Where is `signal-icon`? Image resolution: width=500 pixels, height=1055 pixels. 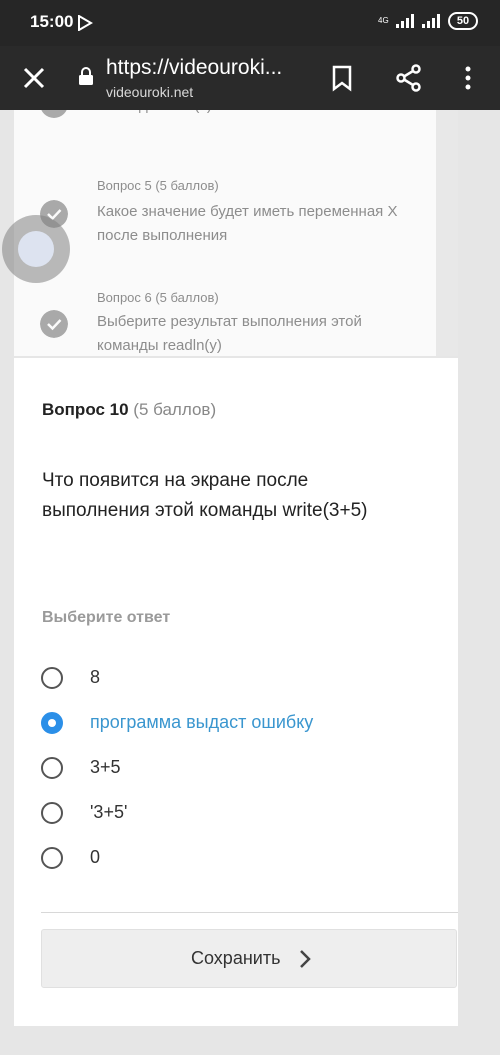 signal-icon is located at coordinates (405, 21).